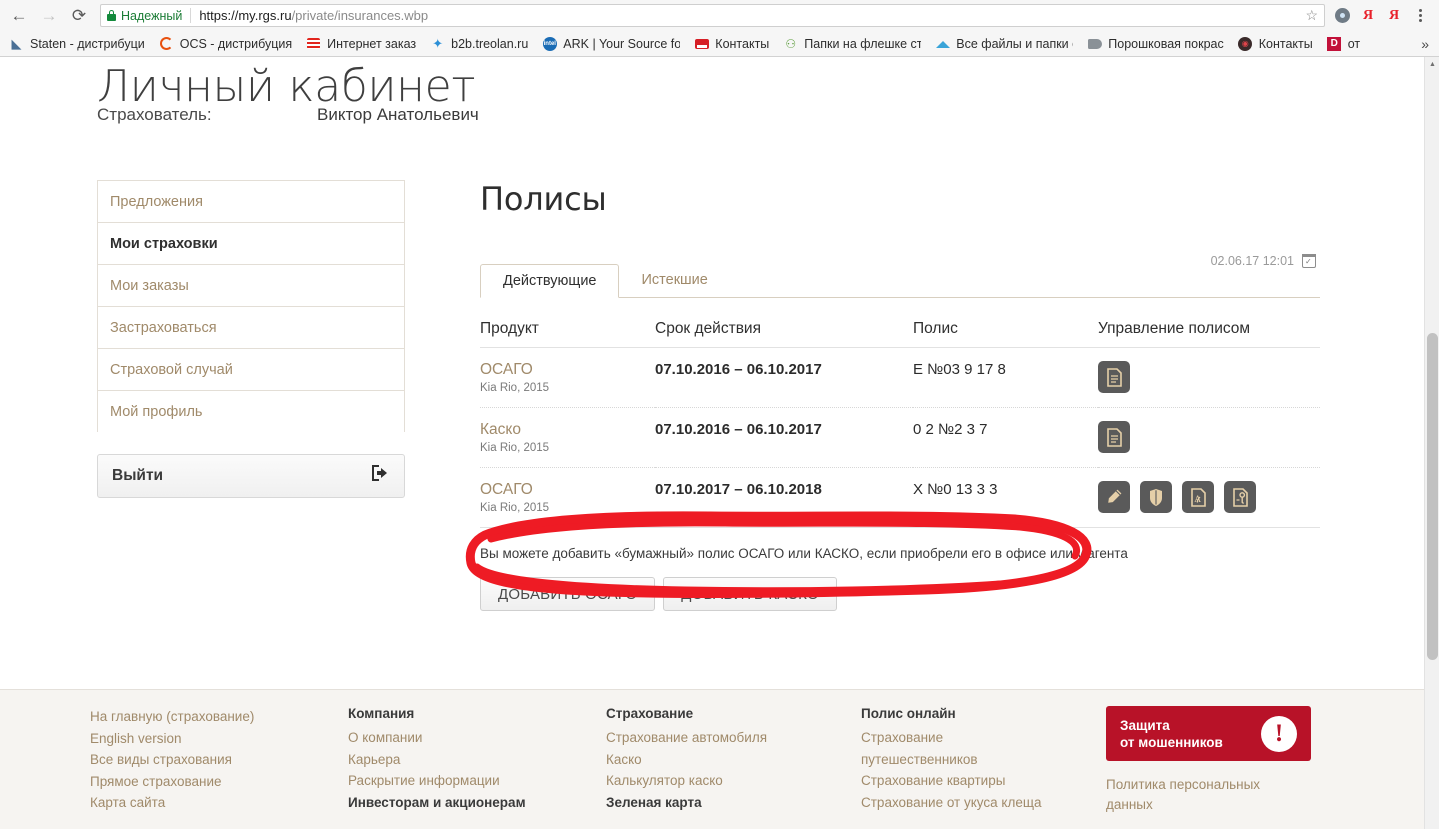  I want to click on cell-term: 07.10.2017 – 06.10.2018, so click(784, 497).